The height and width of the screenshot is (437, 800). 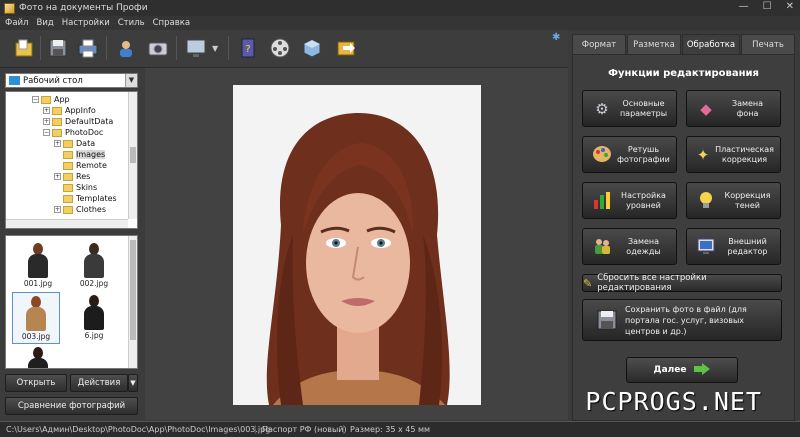 I want to click on toolbar: ▼ ?, so click(x=284, y=49).